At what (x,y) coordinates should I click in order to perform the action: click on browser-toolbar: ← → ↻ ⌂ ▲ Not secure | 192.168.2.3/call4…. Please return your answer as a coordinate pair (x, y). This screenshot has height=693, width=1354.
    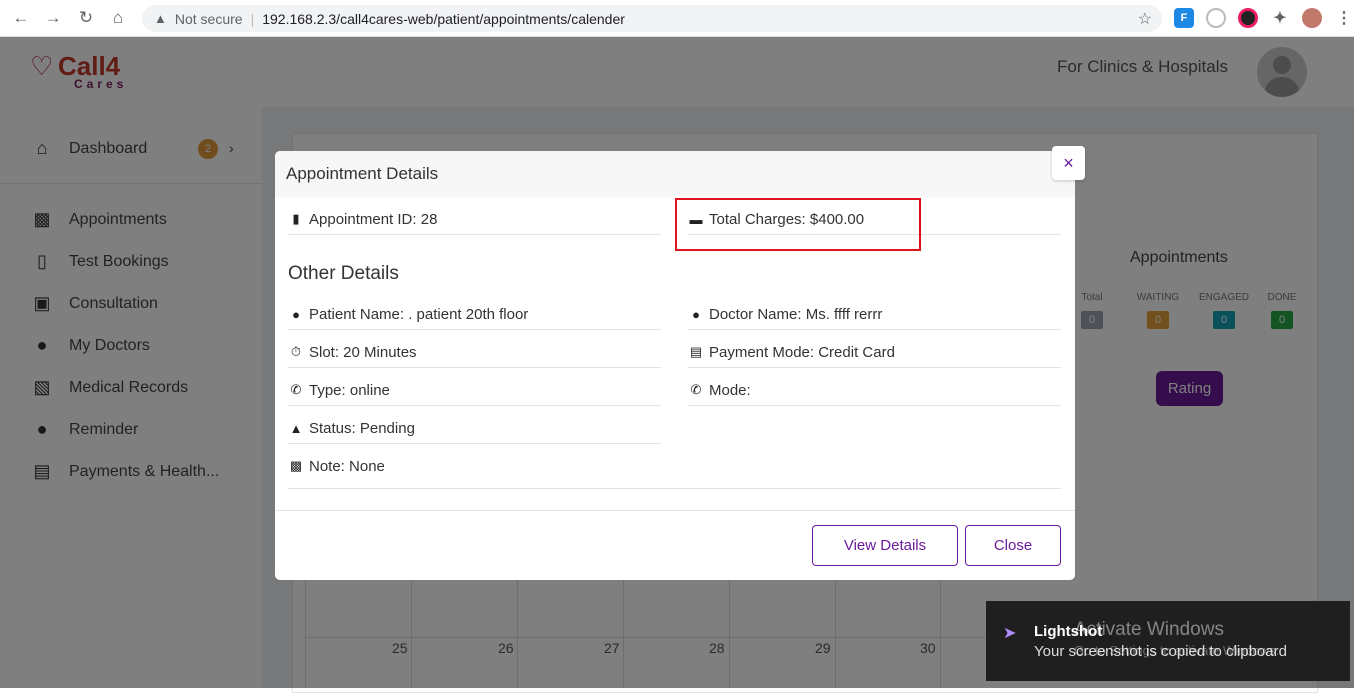
    Looking at the image, I should click on (677, 18).